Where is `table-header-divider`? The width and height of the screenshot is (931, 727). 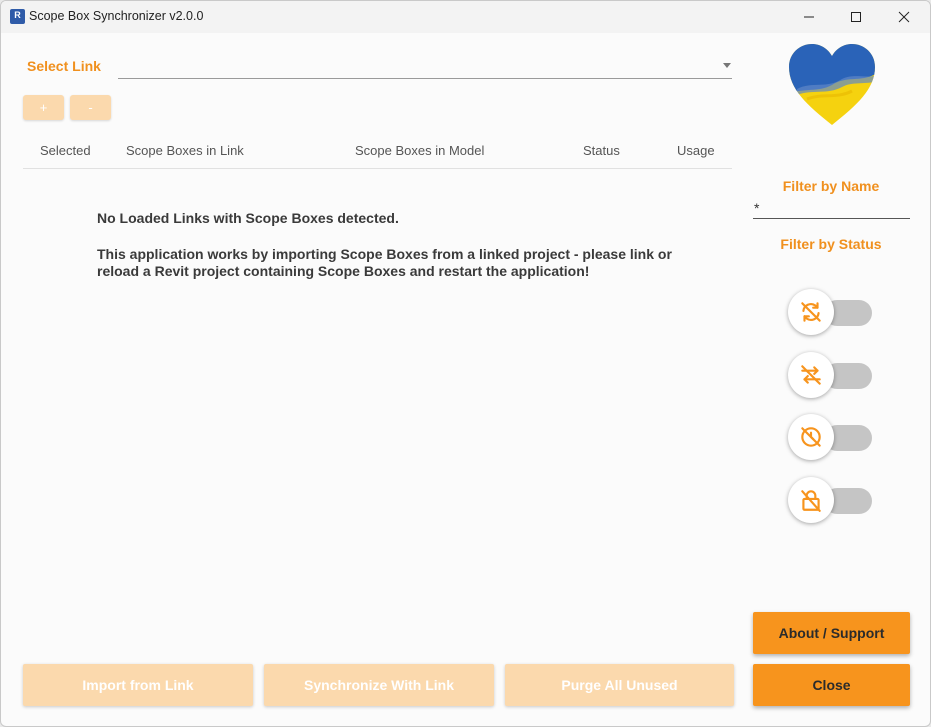
table-header-divider is located at coordinates (377, 168).